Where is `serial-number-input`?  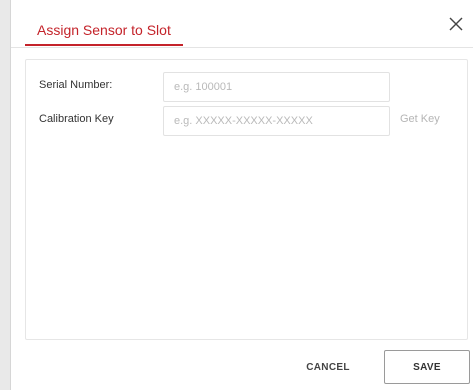 serial-number-input is located at coordinates (276, 87).